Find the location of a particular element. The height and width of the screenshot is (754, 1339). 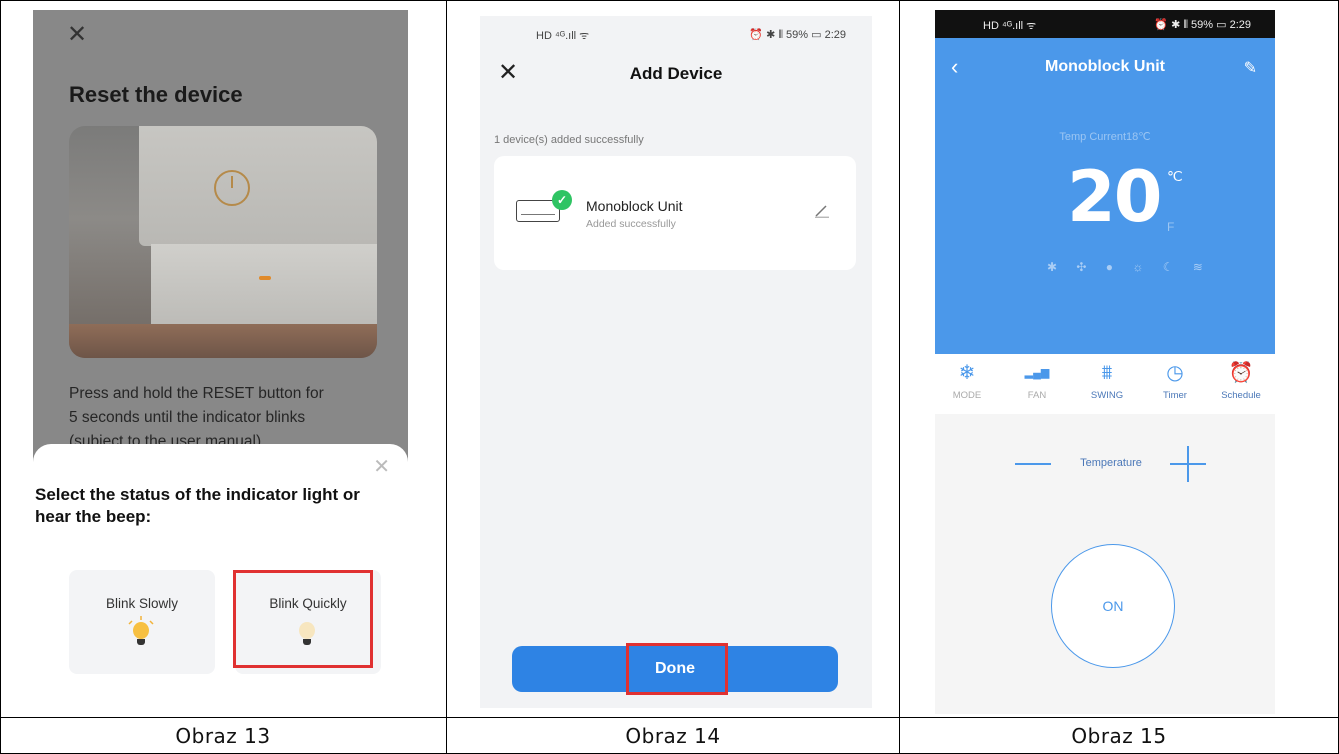

blink-quickly-highlight is located at coordinates (303, 619).